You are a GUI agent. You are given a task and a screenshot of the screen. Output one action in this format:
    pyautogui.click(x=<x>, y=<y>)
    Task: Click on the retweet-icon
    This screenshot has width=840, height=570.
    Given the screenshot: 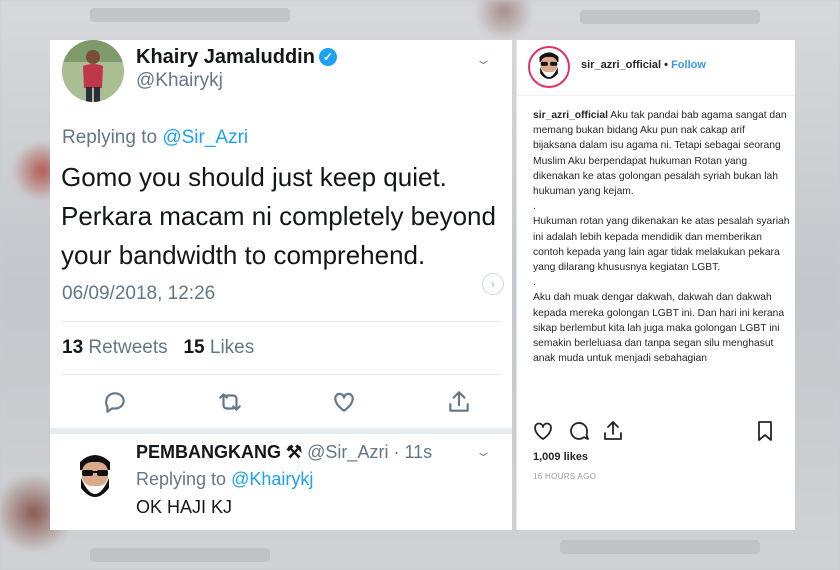 What is the action you would take?
    pyautogui.click(x=230, y=404)
    